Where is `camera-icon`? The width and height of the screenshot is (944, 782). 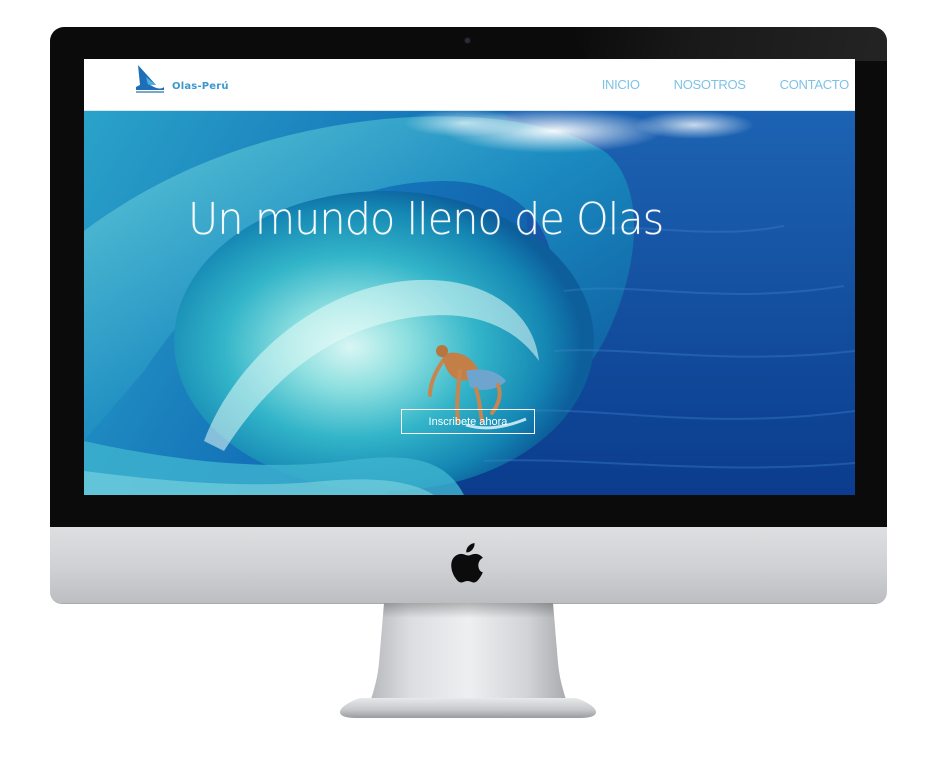
camera-icon is located at coordinates (467, 40).